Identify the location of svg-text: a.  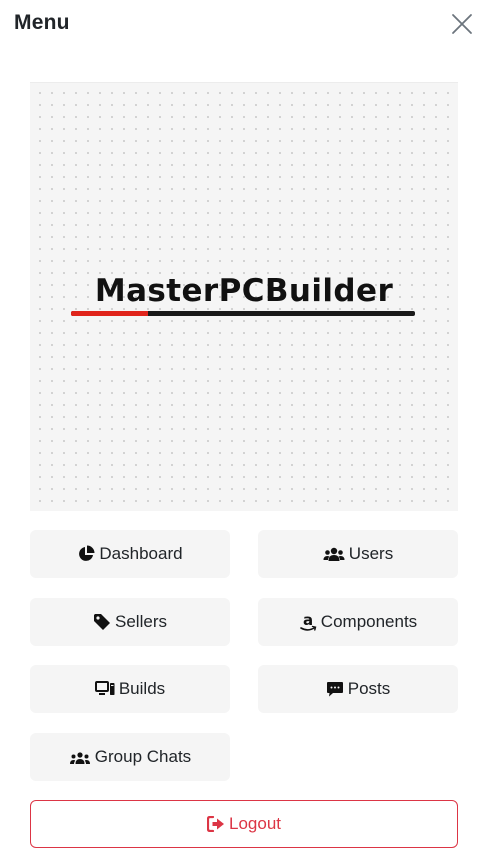
(308, 620).